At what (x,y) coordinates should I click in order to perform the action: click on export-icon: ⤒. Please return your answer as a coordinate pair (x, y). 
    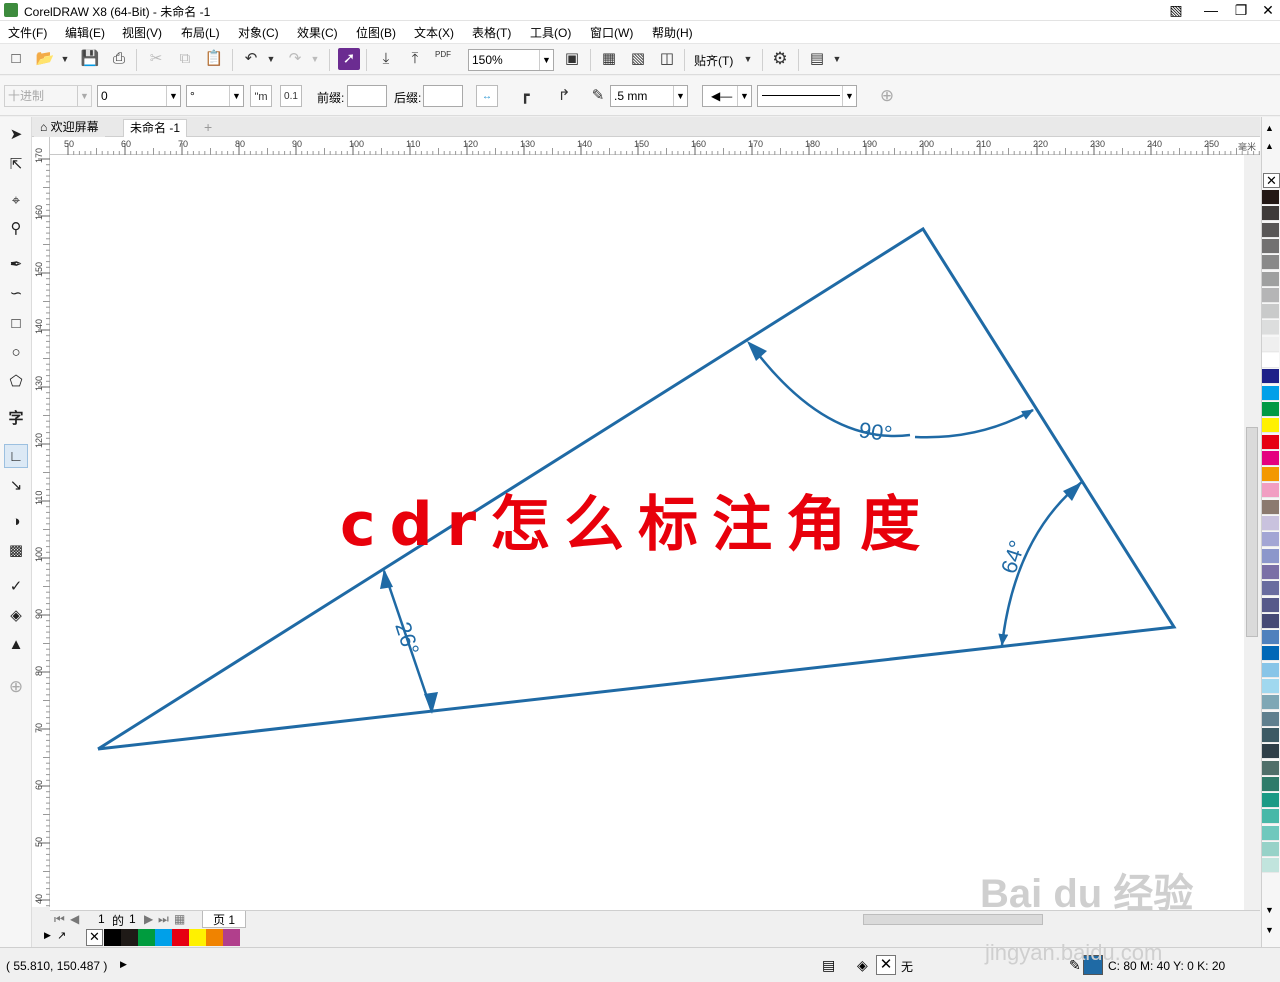
    Looking at the image, I should click on (415, 59).